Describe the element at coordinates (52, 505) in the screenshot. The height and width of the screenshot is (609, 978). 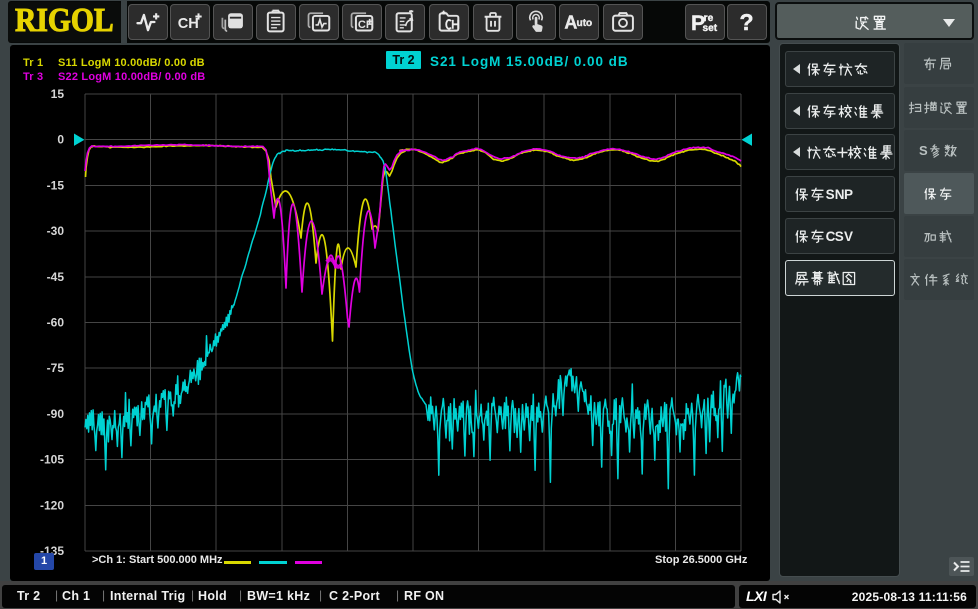
I see `svg-text: -120` at that location.